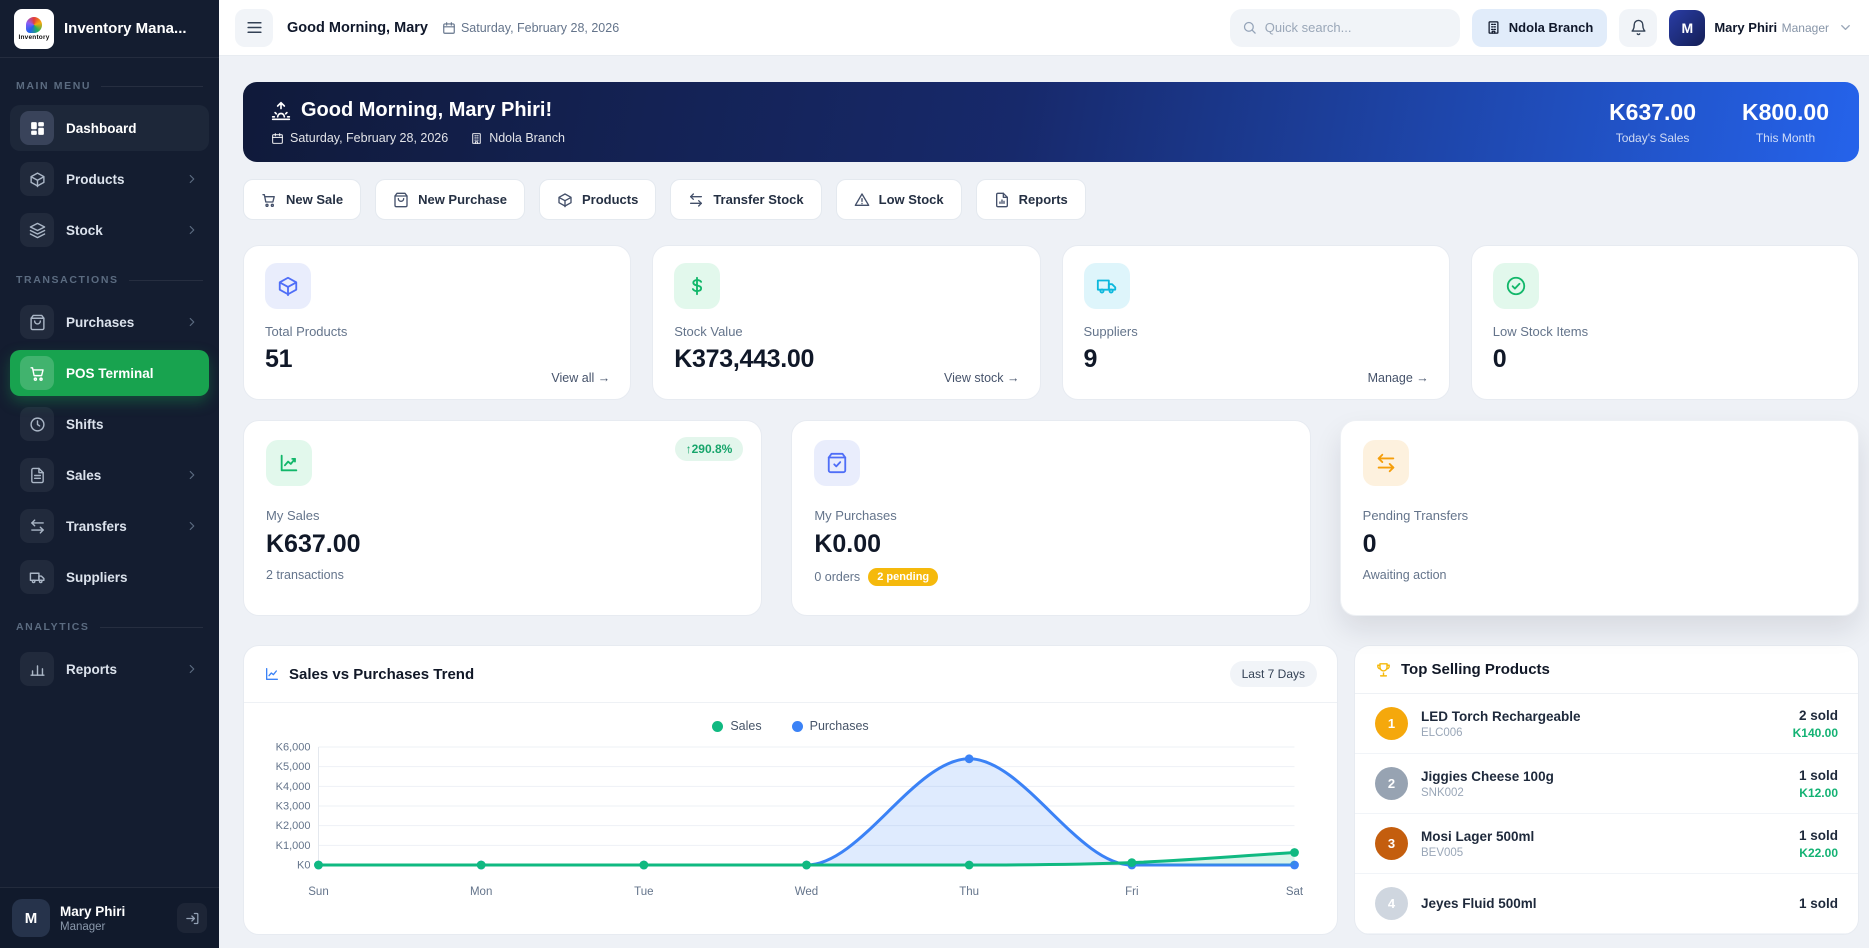  I want to click on branch-selector-button: Ndola Branch, so click(1539, 27).